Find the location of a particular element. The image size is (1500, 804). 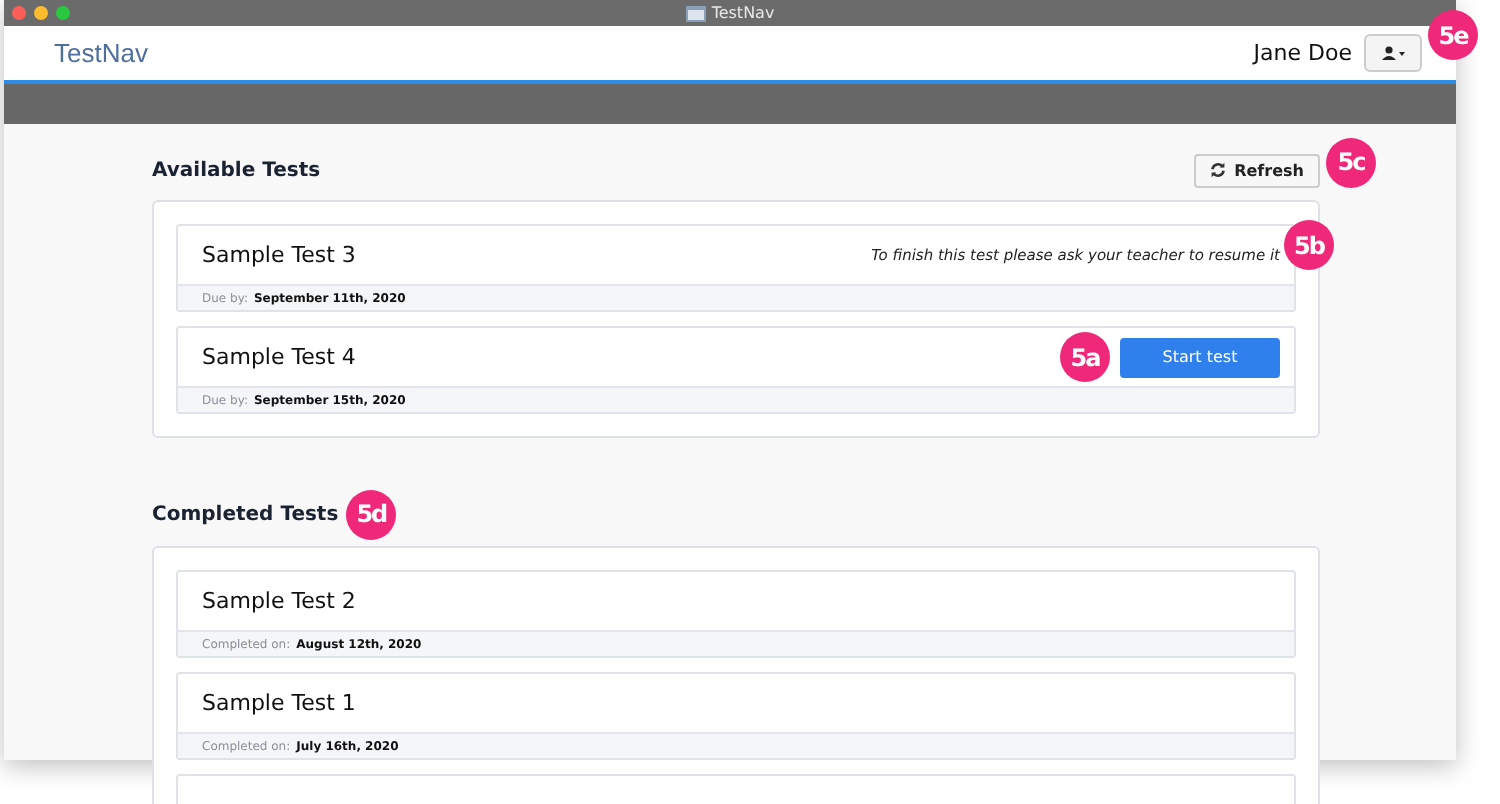

test-name: Sample Test 1 is located at coordinates (279, 703).